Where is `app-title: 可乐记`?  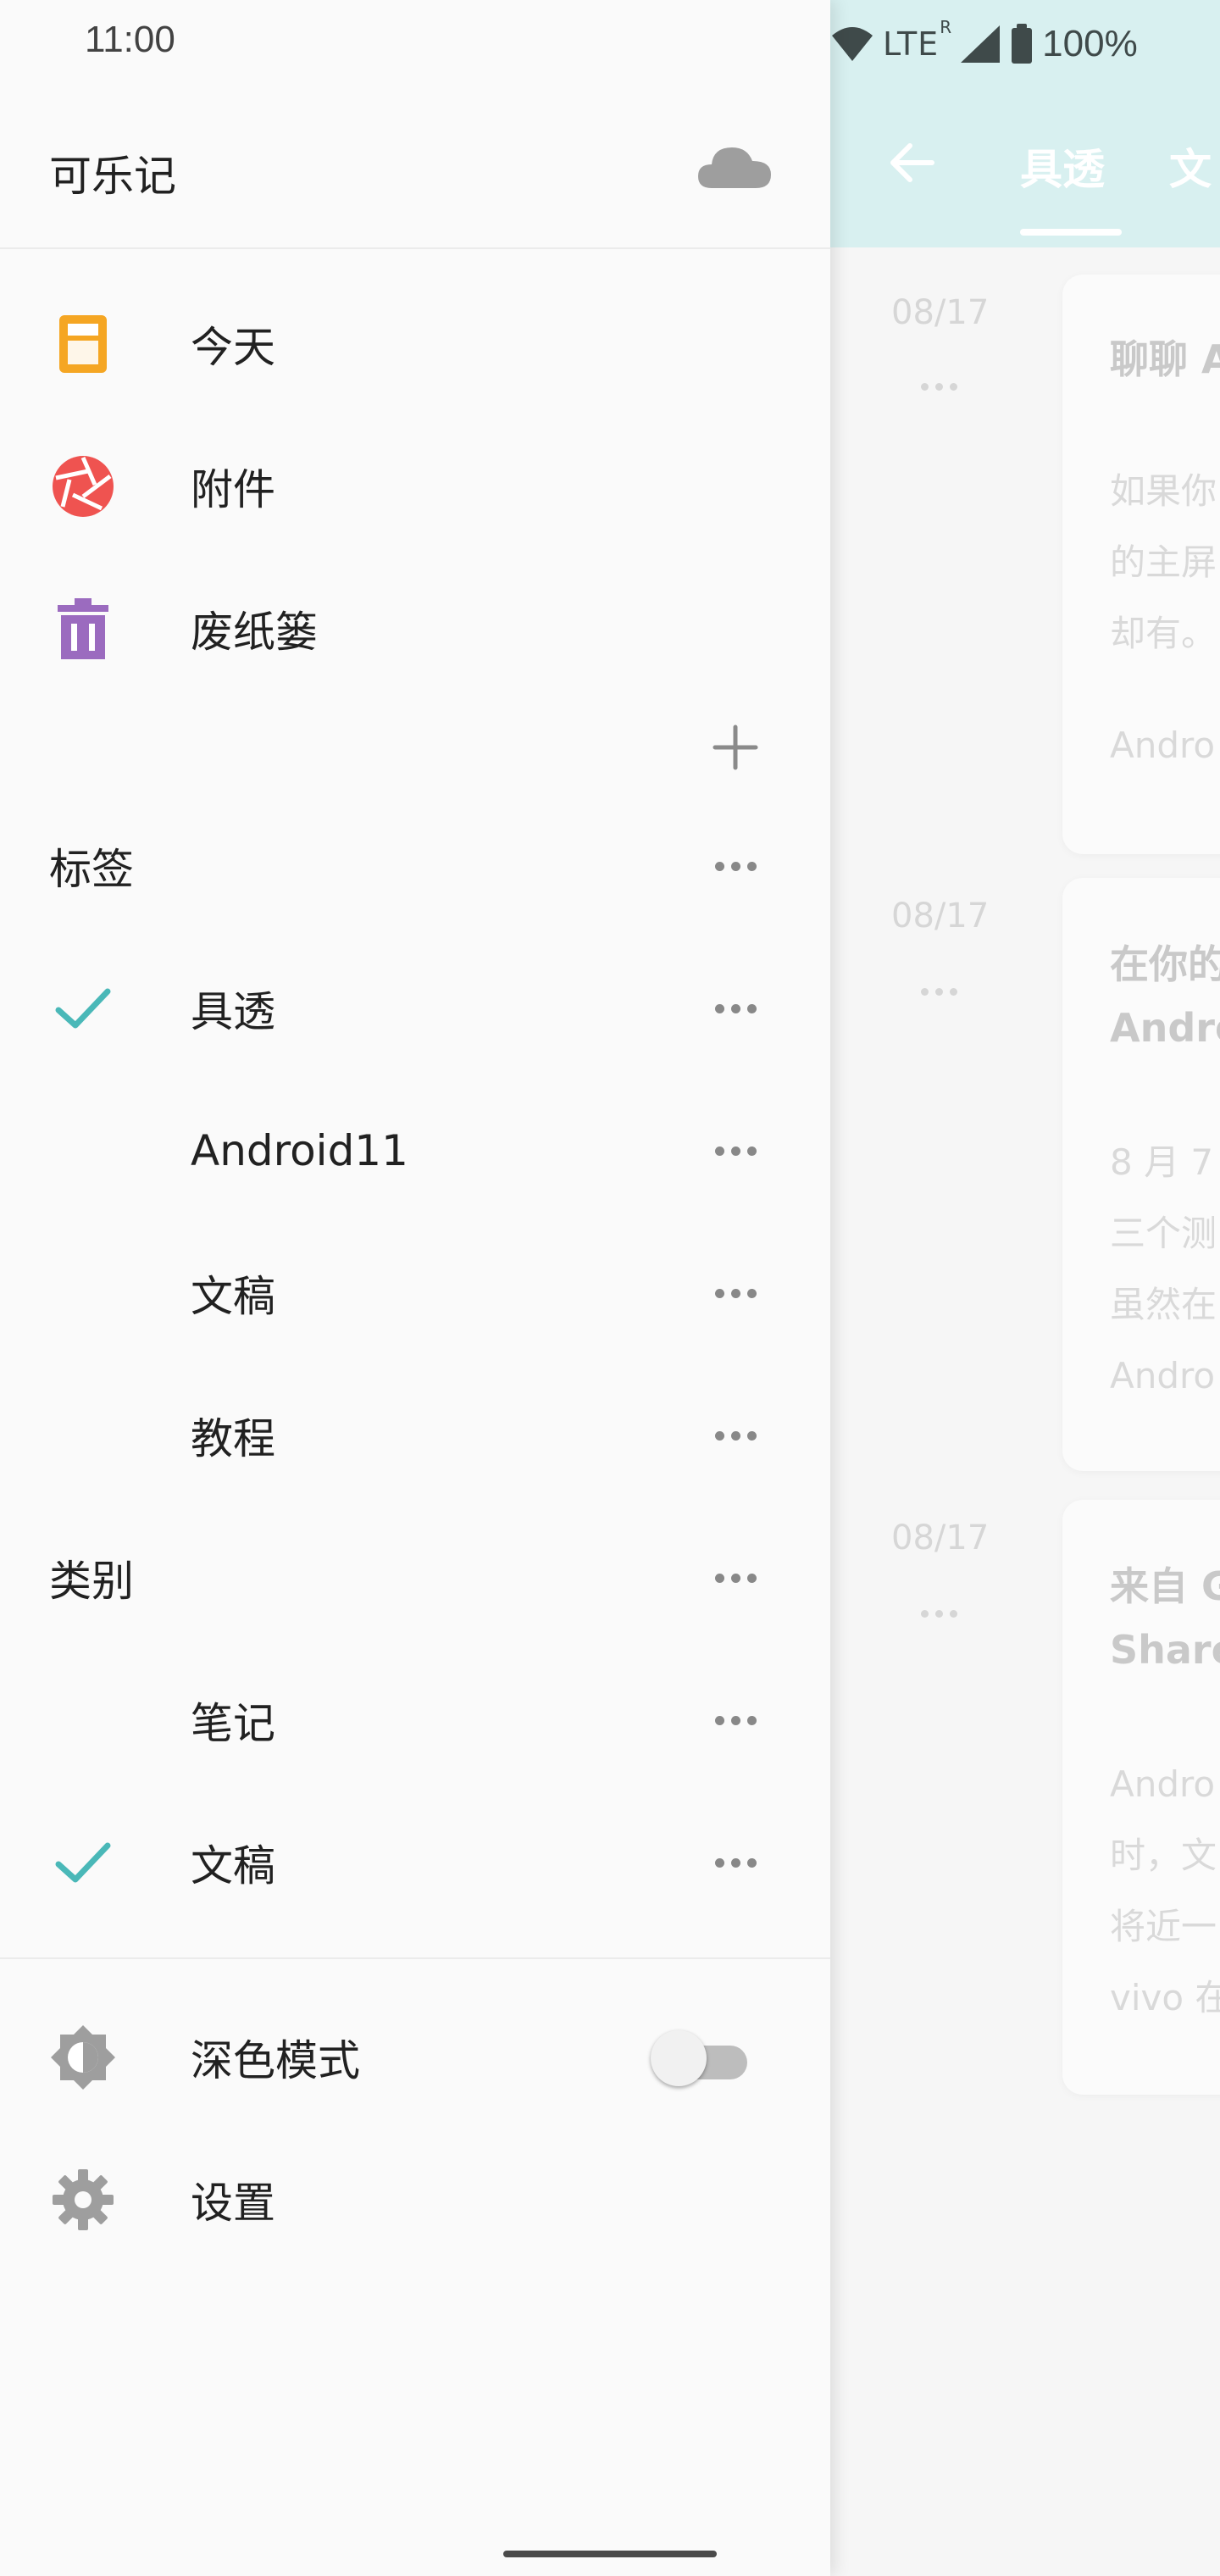 app-title: 可乐记 is located at coordinates (112, 176).